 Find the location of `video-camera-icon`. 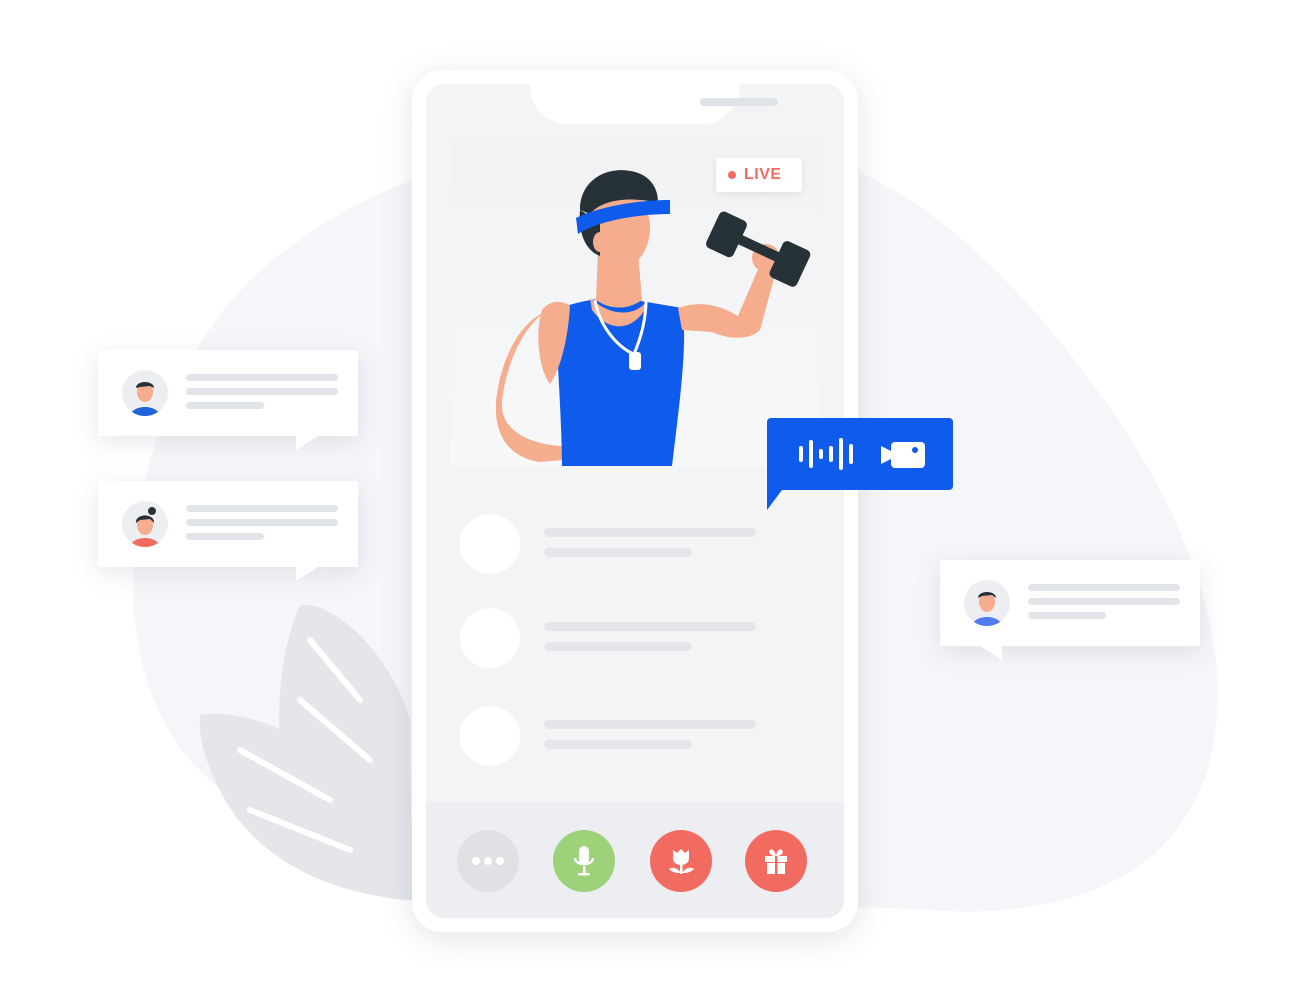

video-camera-icon is located at coordinates (903, 455).